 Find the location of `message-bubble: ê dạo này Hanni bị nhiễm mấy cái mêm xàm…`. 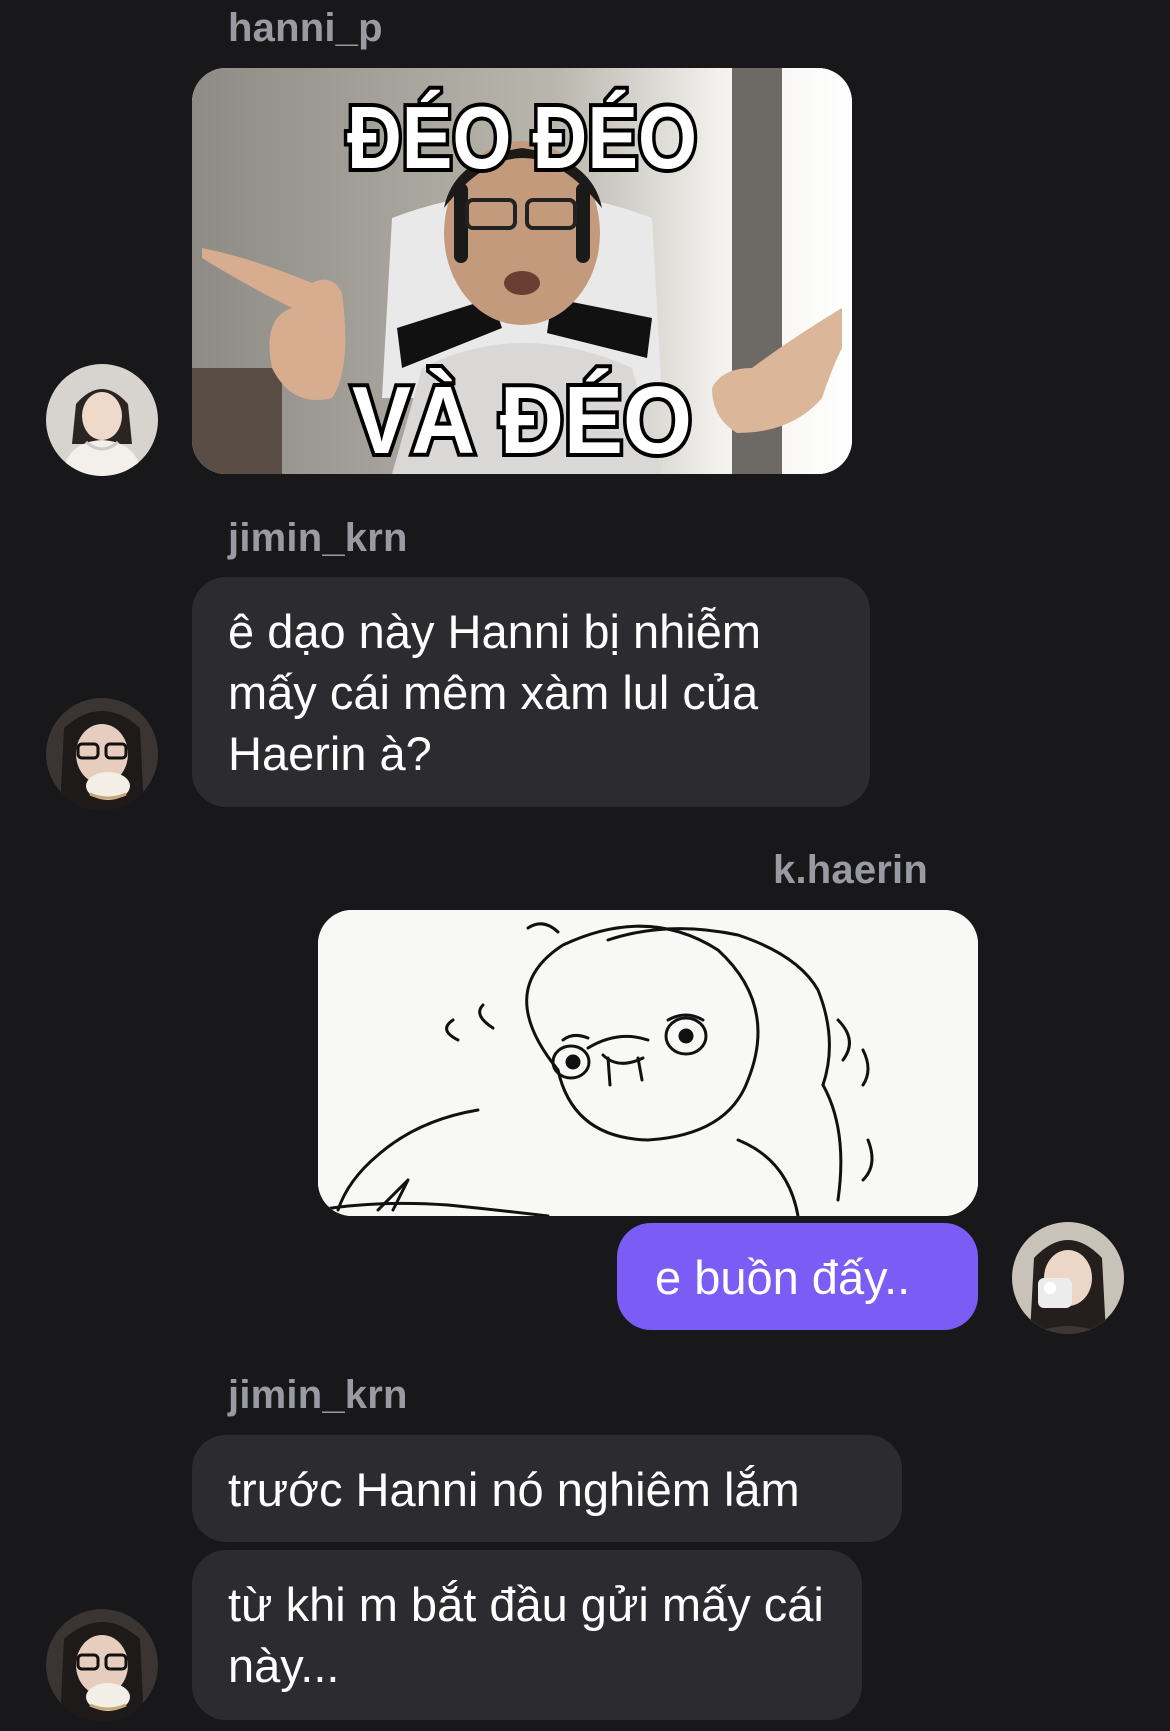

message-bubble: ê dạo này Hanni bị nhiễm mấy cái mêm xàm… is located at coordinates (531, 692).